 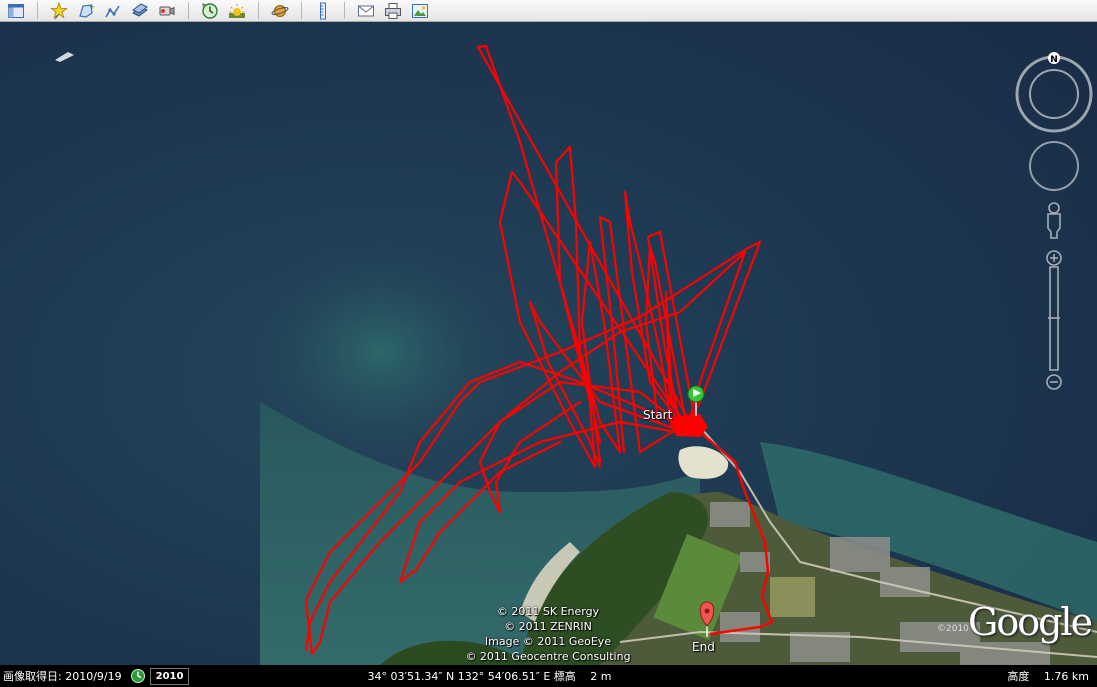 I want to click on planet-icon, so click(x=280, y=10).